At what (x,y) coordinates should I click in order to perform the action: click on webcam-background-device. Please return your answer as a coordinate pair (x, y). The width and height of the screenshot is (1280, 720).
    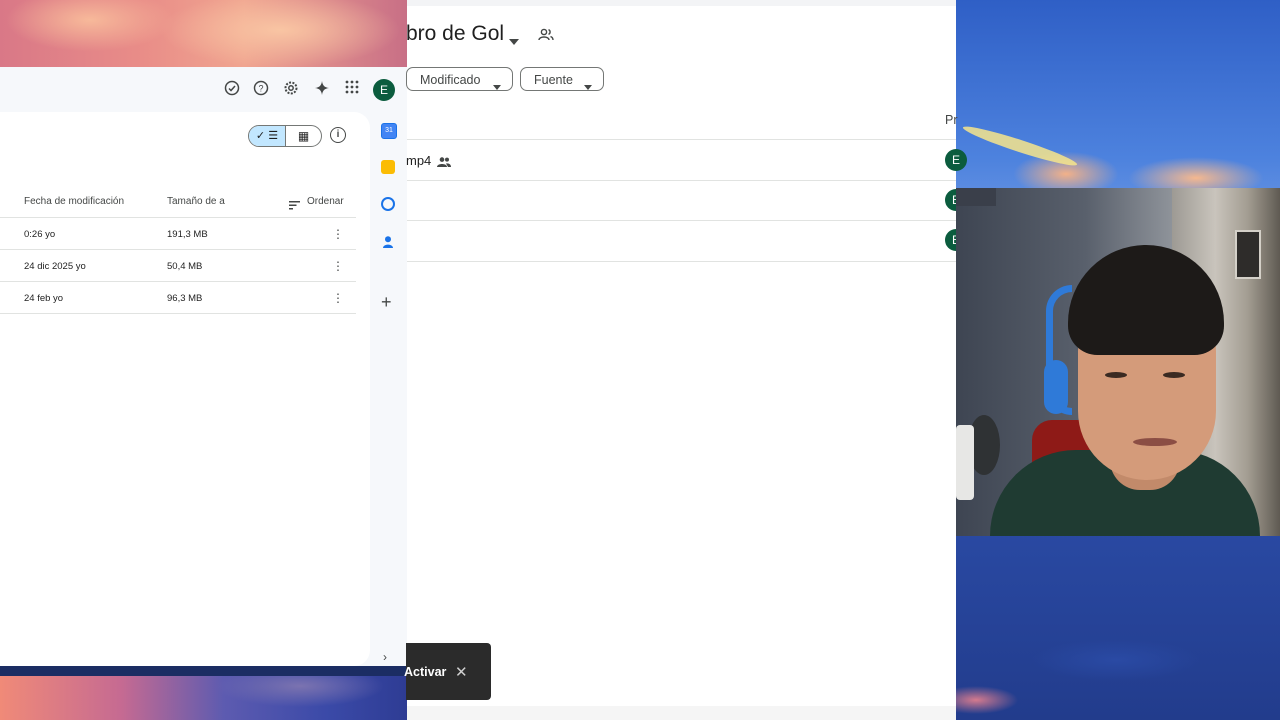
    Looking at the image, I should click on (965, 462).